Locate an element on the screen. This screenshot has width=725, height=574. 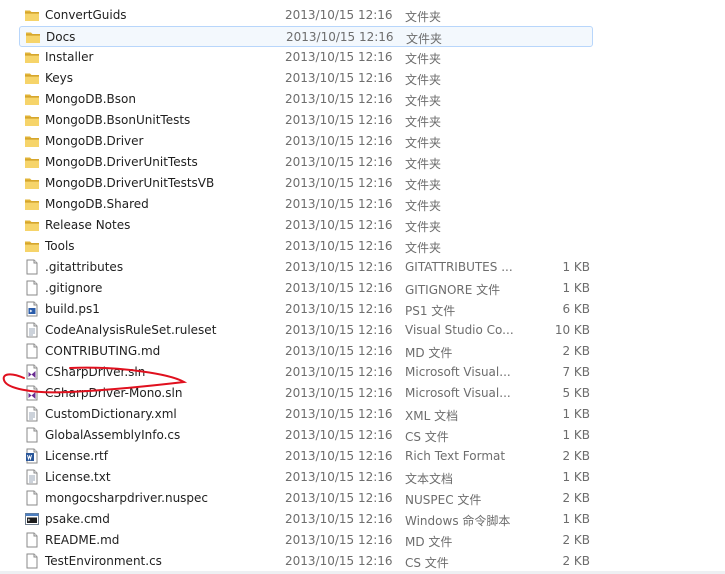
file-name: Keys is located at coordinates (59, 78).